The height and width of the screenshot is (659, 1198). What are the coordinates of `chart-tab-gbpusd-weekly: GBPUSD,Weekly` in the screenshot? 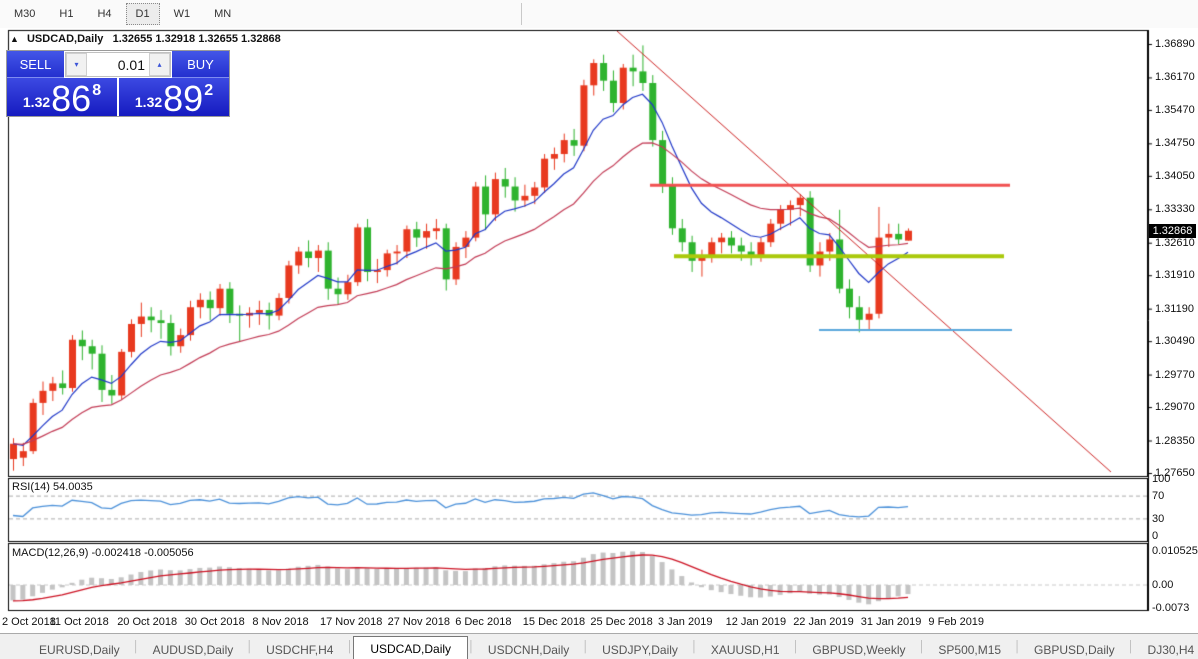 It's located at (858, 649).